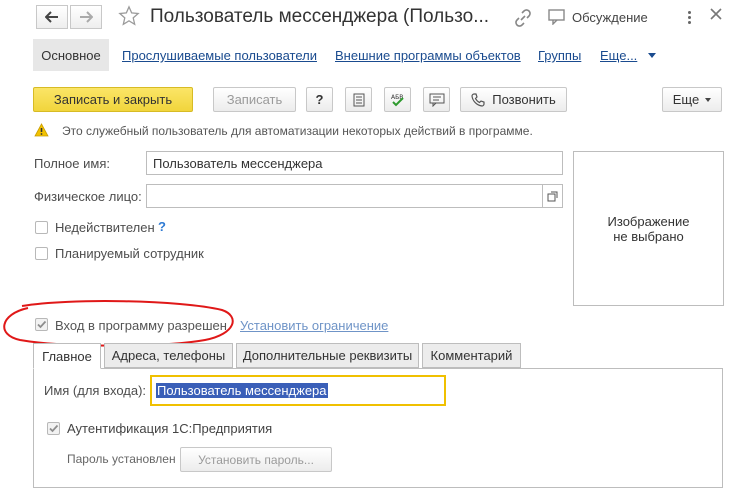  I want to click on person-field, so click(344, 196).